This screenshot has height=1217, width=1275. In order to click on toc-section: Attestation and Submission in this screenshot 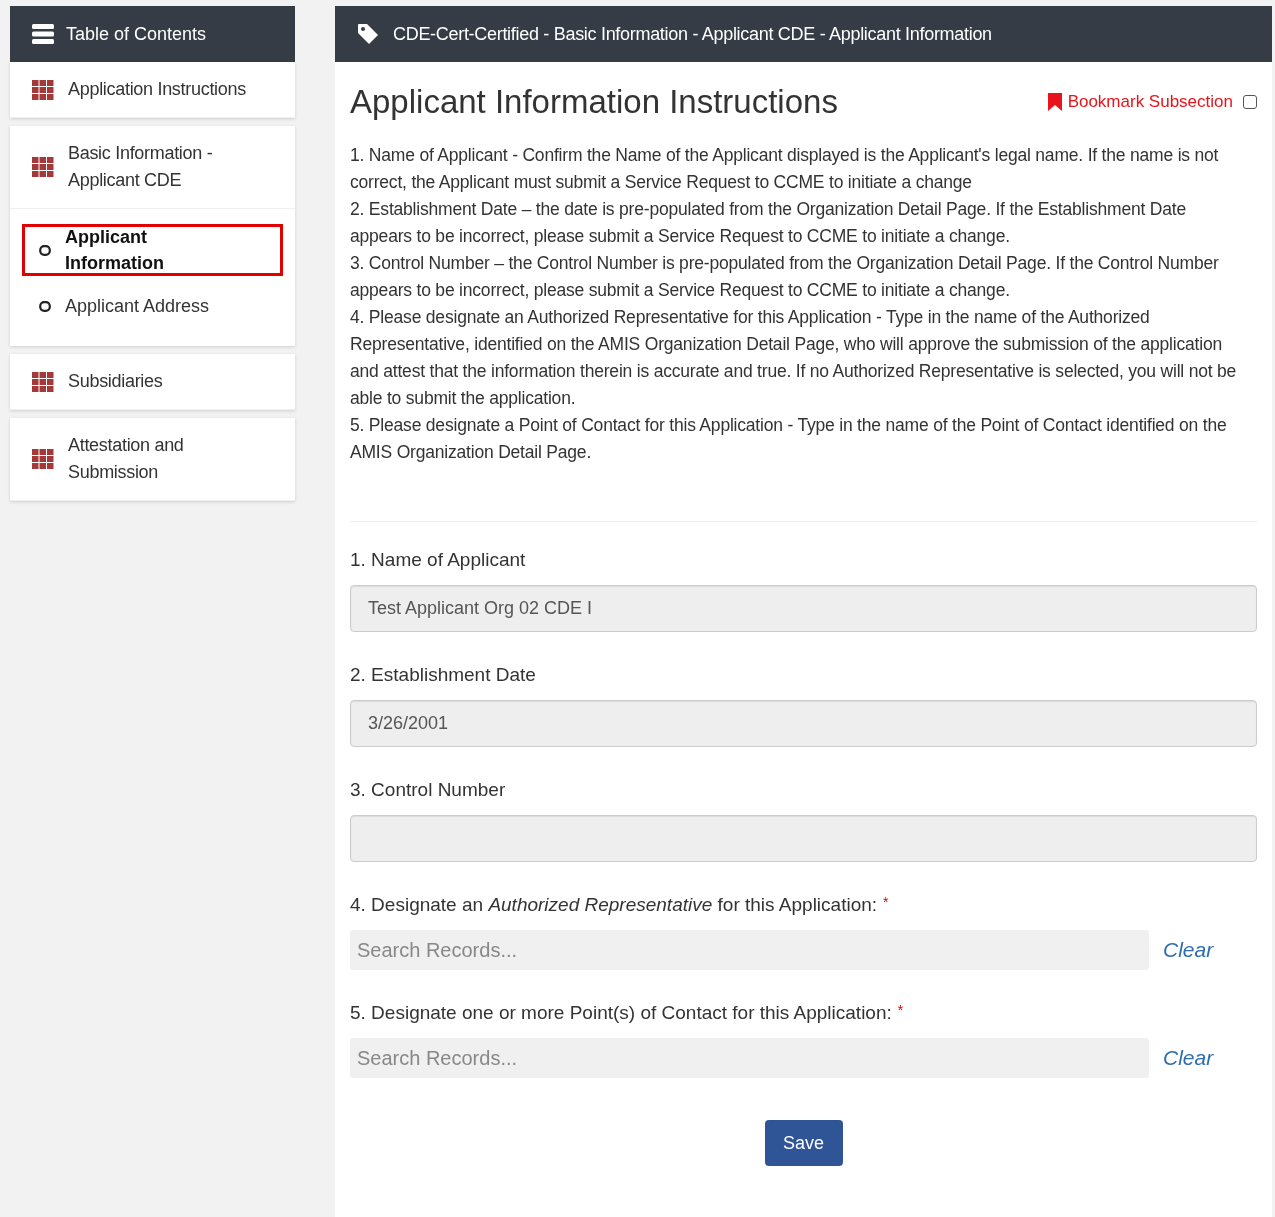, I will do `click(152, 459)`.